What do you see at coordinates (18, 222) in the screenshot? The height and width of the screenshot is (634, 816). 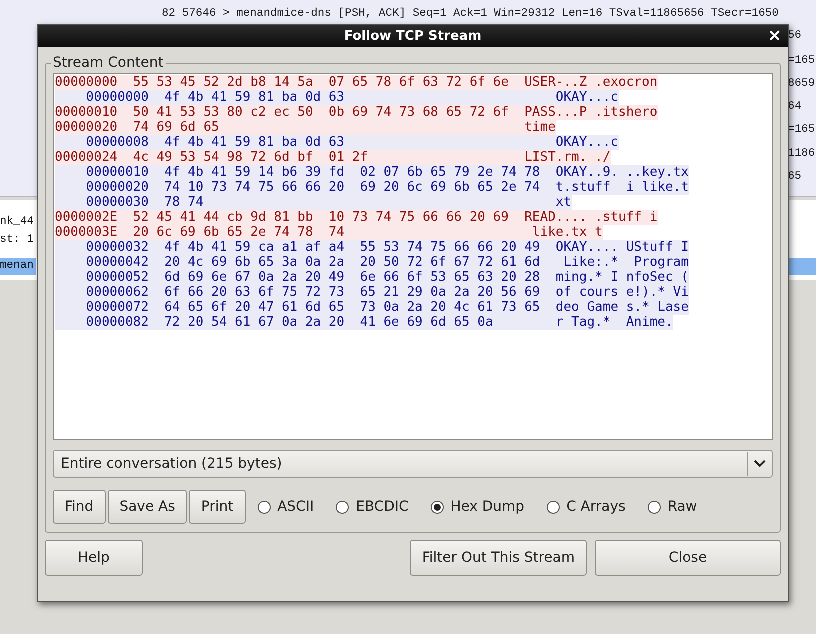 I see `packet-detail-row: nk_44` at bounding box center [18, 222].